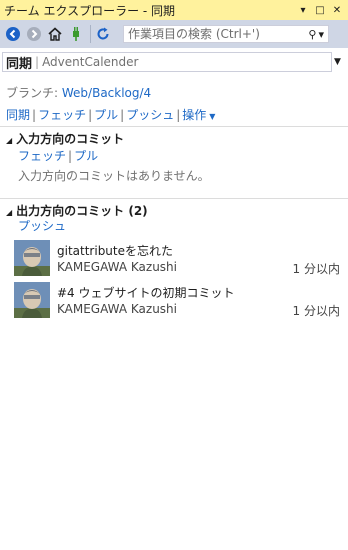 This screenshot has height=550, width=348. What do you see at coordinates (13, 34) in the screenshot?
I see `back-icon` at bounding box center [13, 34].